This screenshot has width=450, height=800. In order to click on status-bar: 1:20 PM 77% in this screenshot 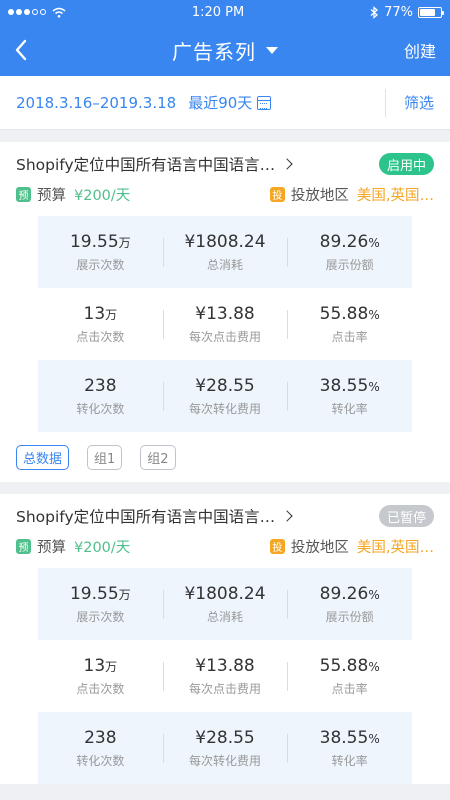, I will do `click(225, 12)`.